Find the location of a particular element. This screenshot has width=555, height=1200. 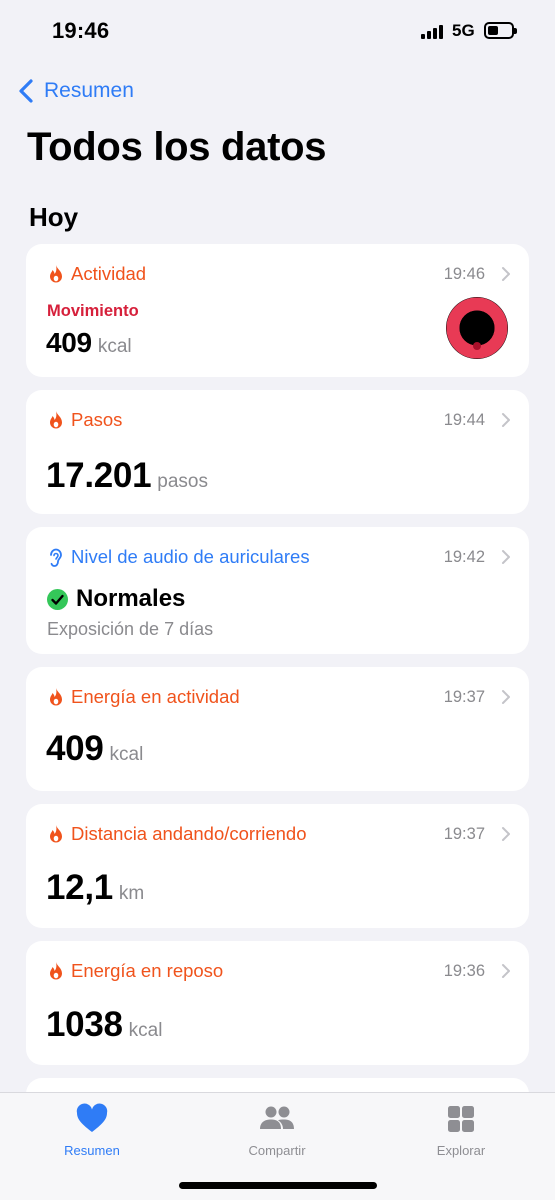

card-time: 19:44 is located at coordinates (464, 419).